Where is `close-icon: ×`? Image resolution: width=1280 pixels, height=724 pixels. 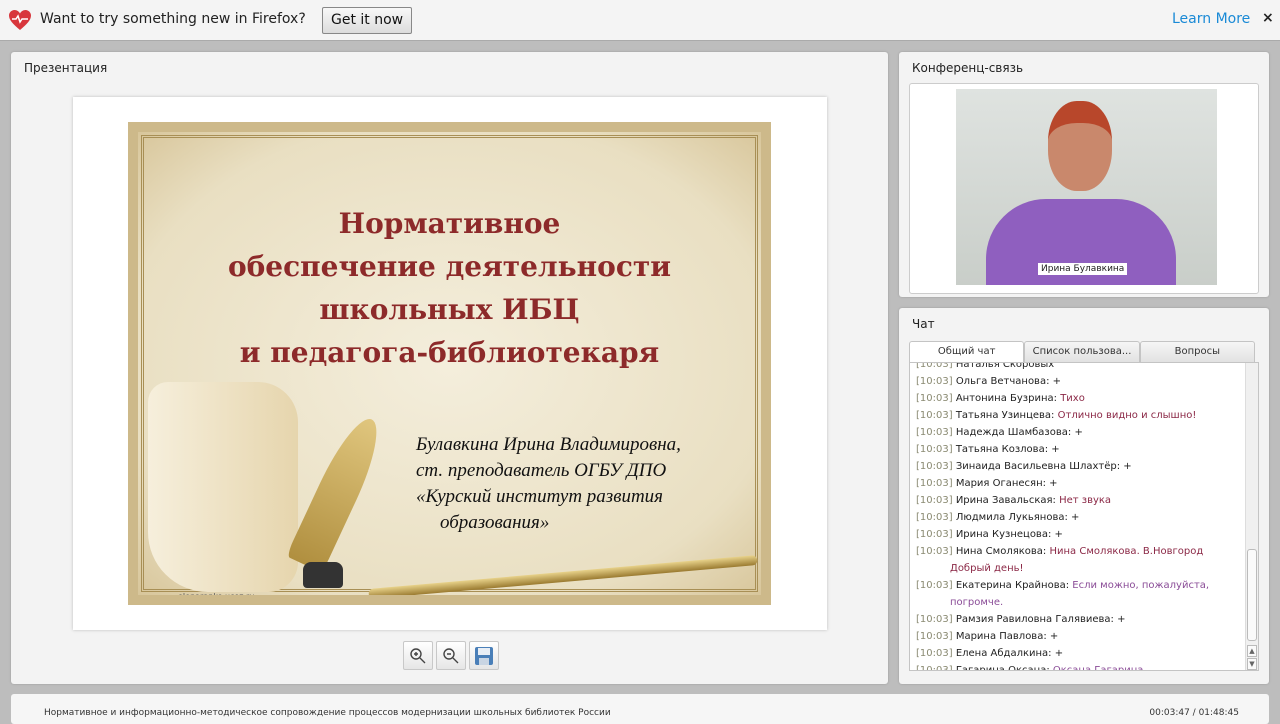
close-icon: × is located at coordinates (1268, 18).